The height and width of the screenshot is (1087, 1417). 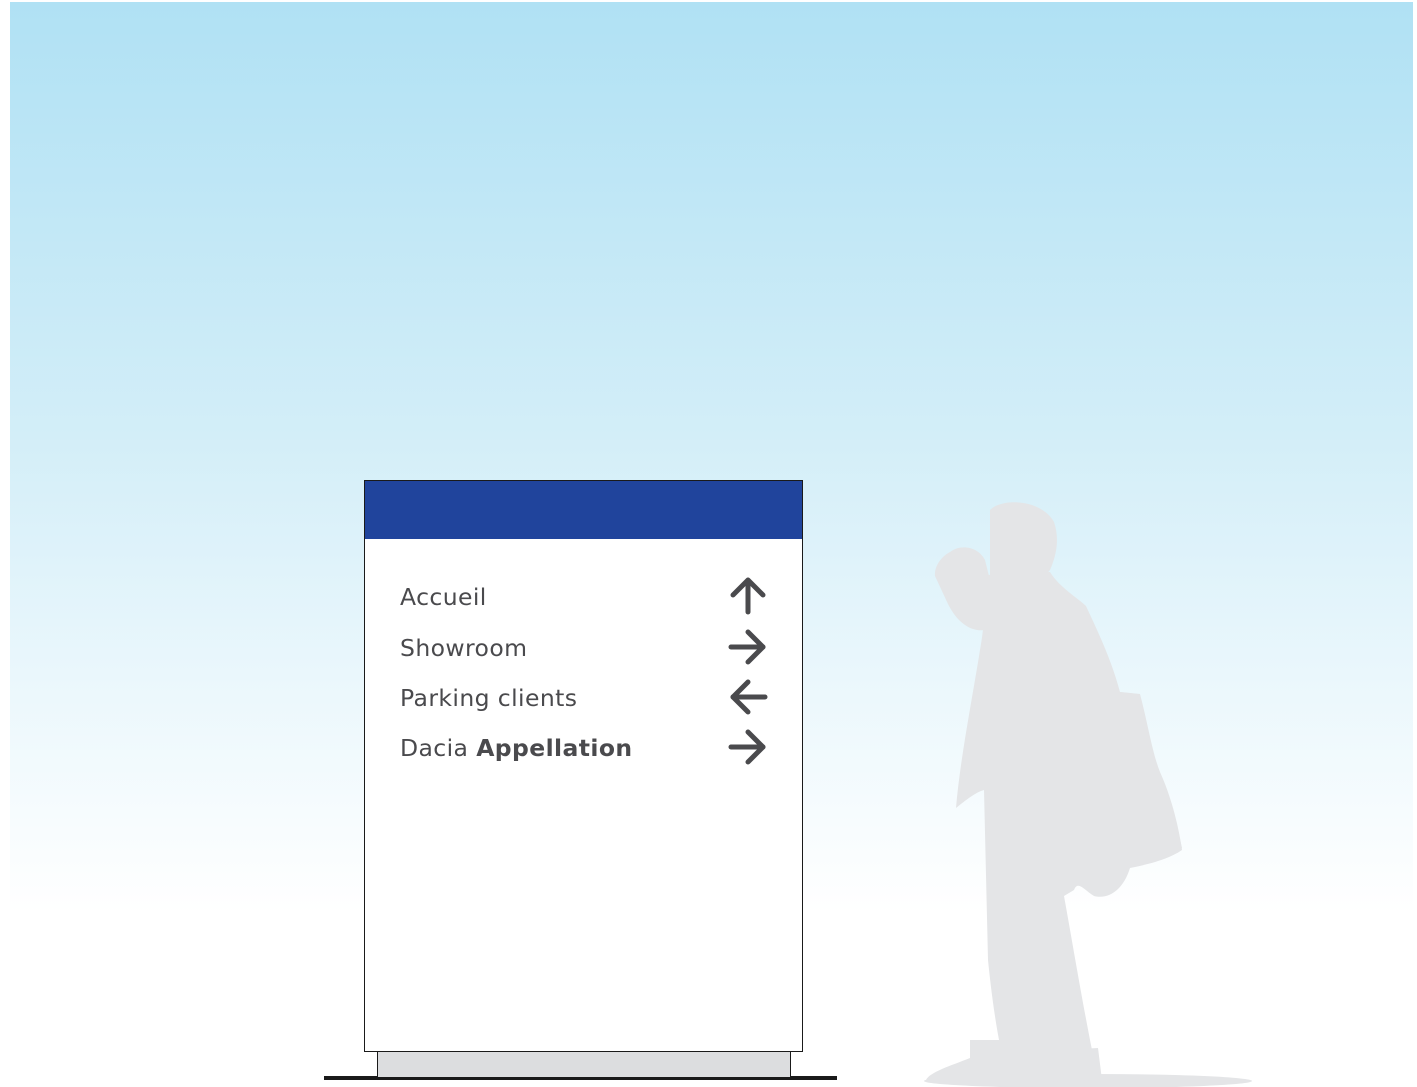 I want to click on sign-entry-label: Accueil, so click(x=443, y=597).